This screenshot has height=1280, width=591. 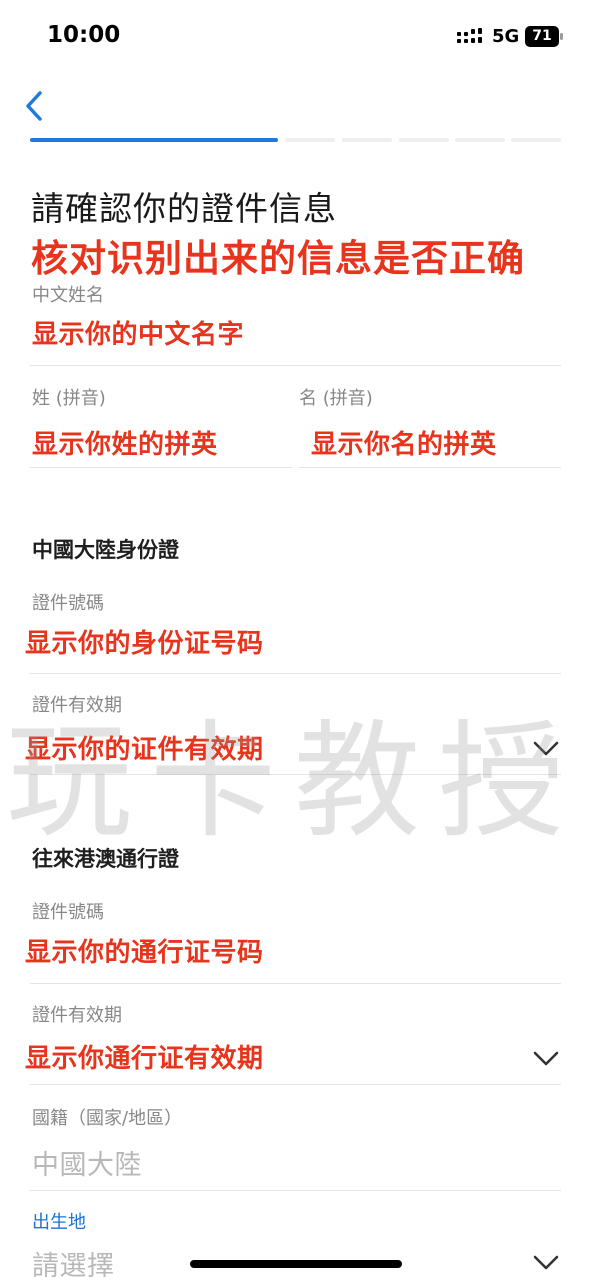 What do you see at coordinates (84, 35) in the screenshot?
I see `status-time: 10:00` at bounding box center [84, 35].